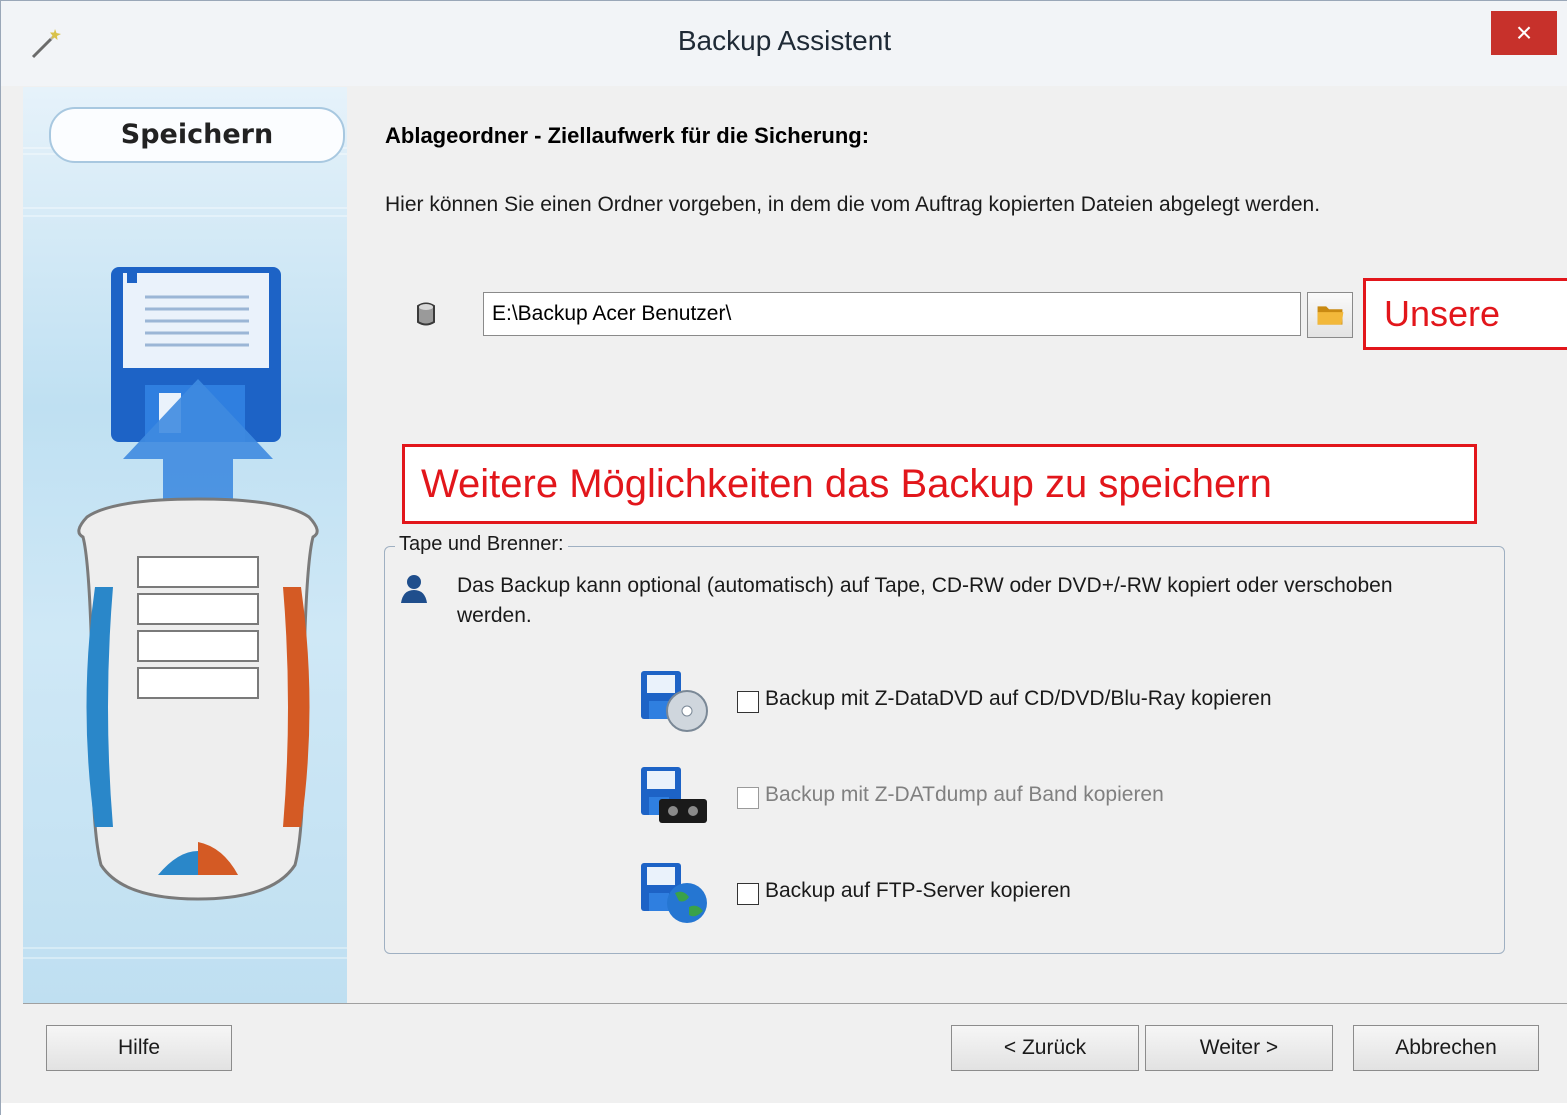 This screenshot has width=1567, height=1116. Describe the element at coordinates (1239, 1048) in the screenshot. I see `next-button: Weiter >` at that location.